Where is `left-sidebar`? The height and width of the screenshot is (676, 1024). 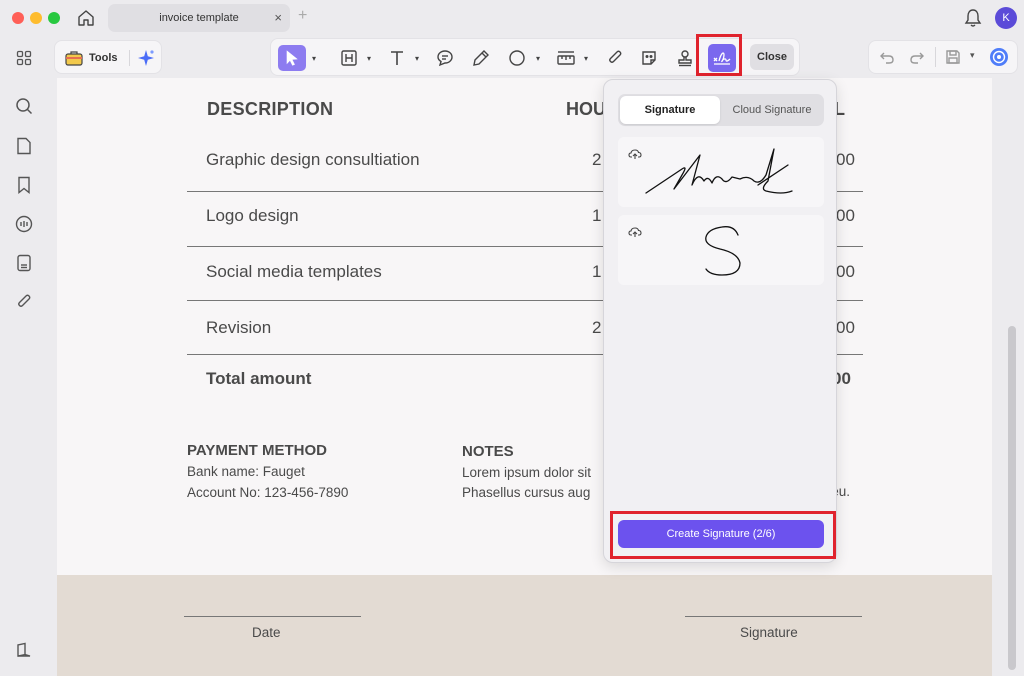
left-sidebar is located at coordinates (24, 356).